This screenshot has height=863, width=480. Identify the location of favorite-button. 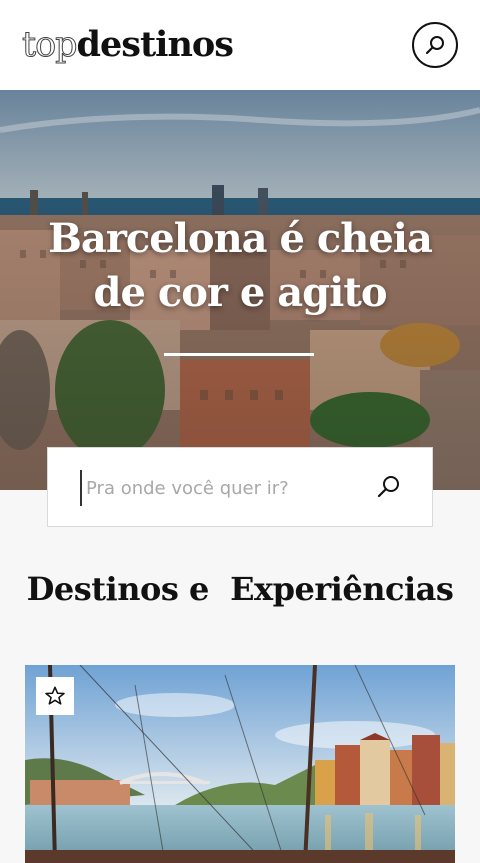
(55, 696).